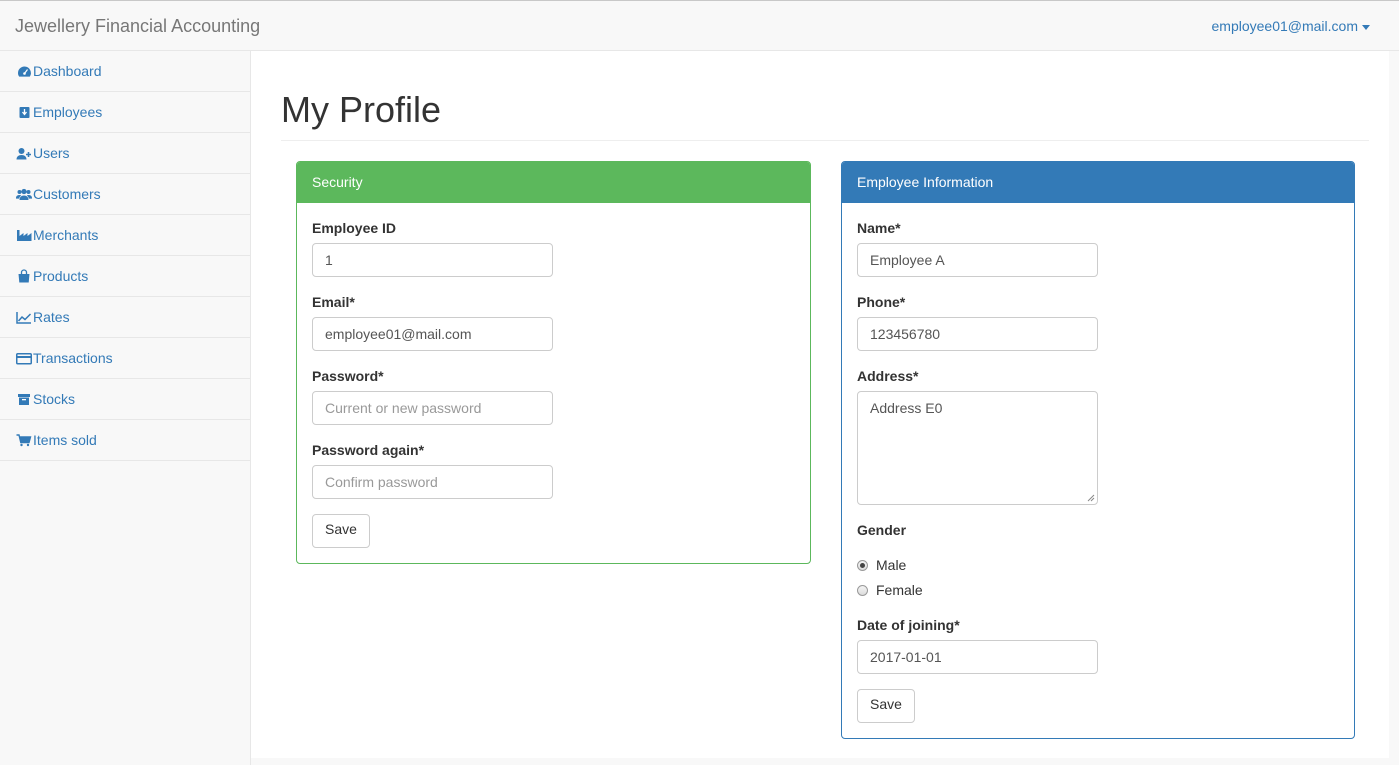 The image size is (1399, 765). Describe the element at coordinates (125, 71) in the screenshot. I see `sidebar-item-dashboard: Dashboard` at that location.